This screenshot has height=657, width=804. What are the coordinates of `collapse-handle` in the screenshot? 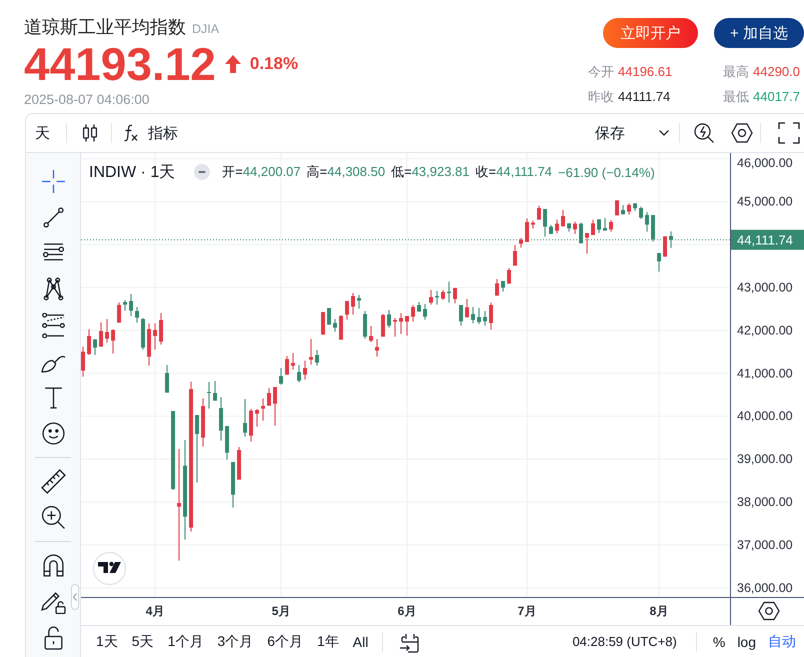 It's located at (75, 597).